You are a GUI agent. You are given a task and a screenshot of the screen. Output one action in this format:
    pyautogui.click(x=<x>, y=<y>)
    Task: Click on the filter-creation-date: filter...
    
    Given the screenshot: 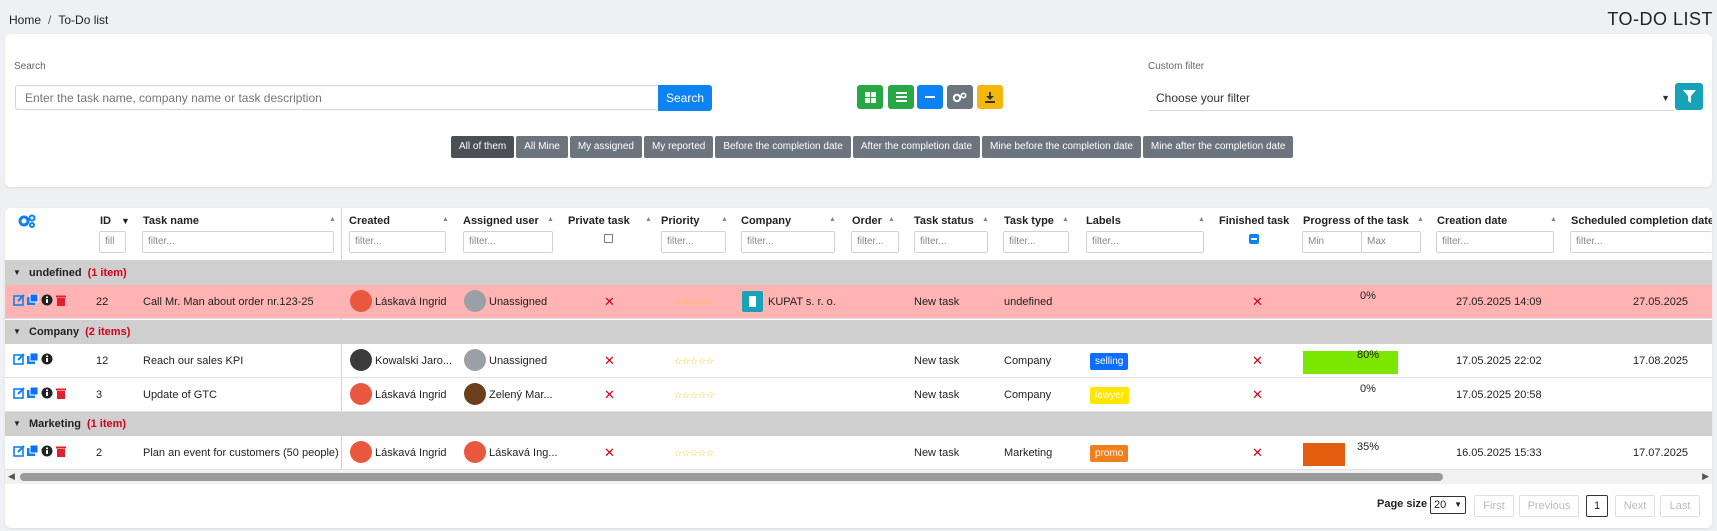 What is the action you would take?
    pyautogui.click(x=1495, y=242)
    